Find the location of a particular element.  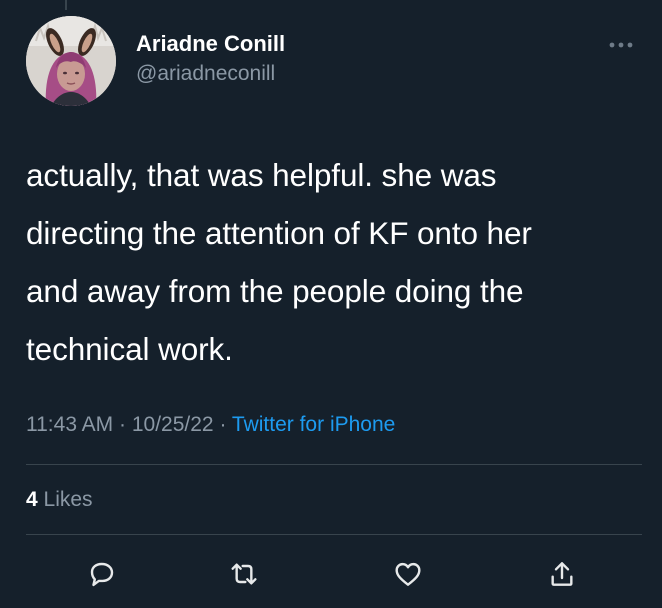

reply-icon is located at coordinates (102, 574).